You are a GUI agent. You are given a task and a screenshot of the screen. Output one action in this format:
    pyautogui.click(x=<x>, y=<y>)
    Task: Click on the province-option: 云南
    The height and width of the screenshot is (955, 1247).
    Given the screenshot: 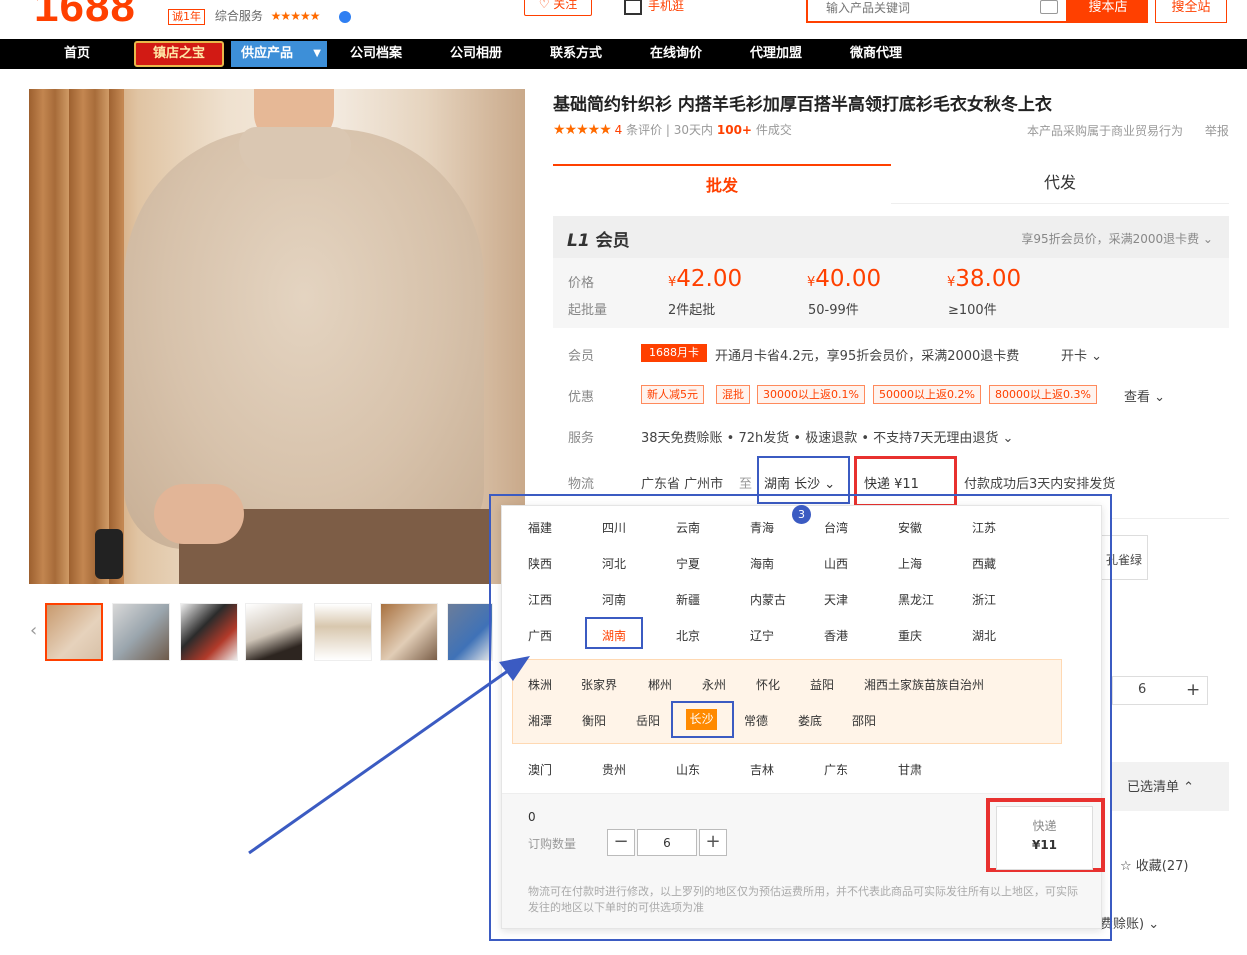 What is the action you would take?
    pyautogui.click(x=688, y=527)
    